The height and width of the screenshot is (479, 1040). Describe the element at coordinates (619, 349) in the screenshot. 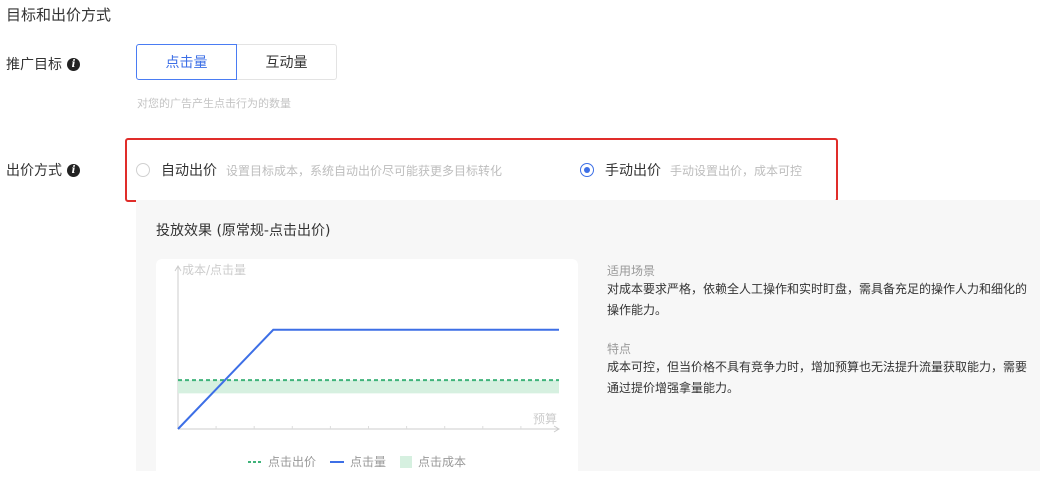

I see `feature-label: 特点` at that location.